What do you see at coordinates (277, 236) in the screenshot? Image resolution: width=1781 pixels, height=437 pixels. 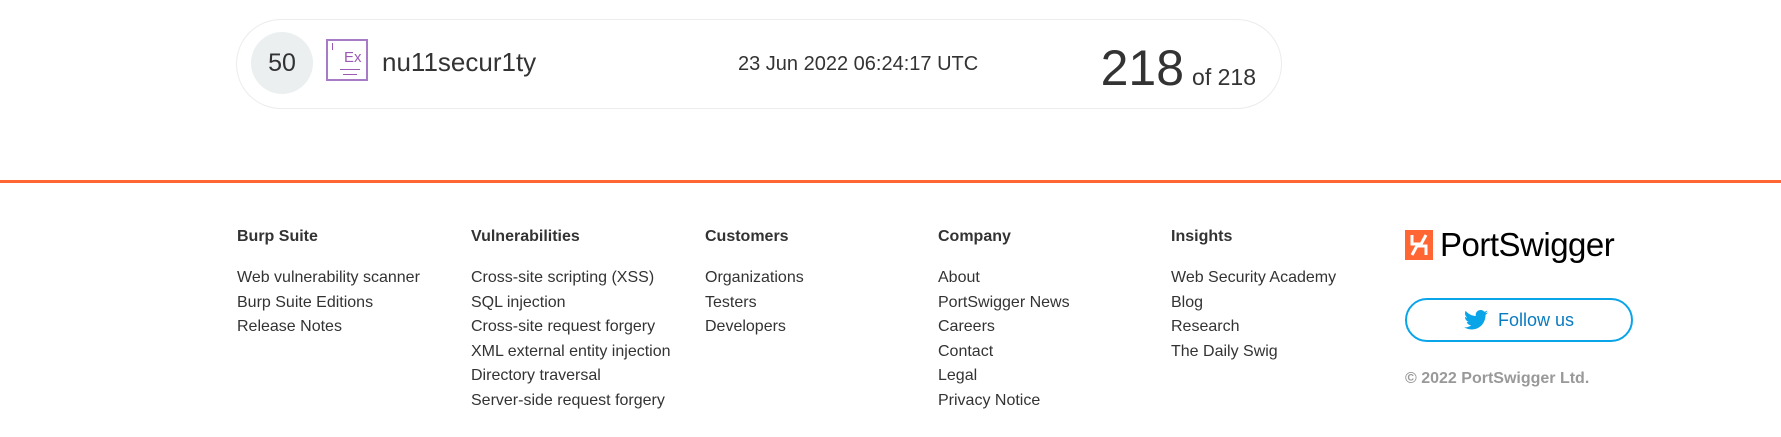 I see `footer-heading: Burp Suite` at bounding box center [277, 236].